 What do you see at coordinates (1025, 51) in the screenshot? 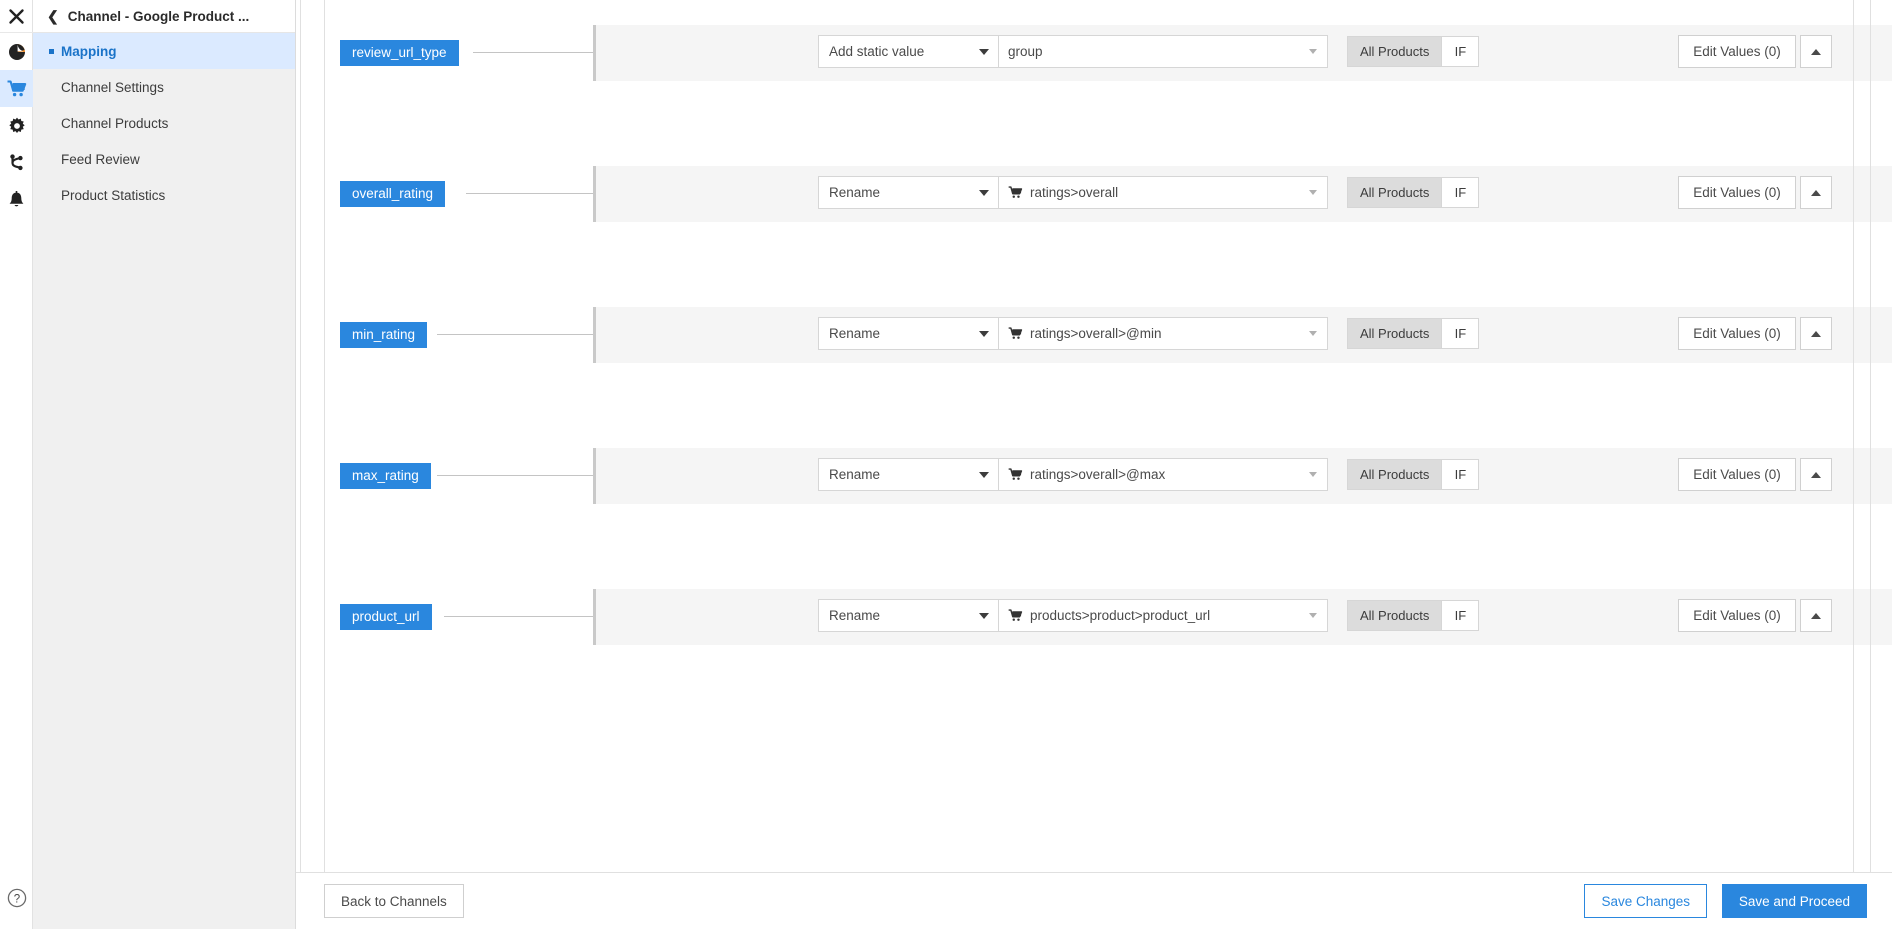
I see `source-select-value: group` at bounding box center [1025, 51].